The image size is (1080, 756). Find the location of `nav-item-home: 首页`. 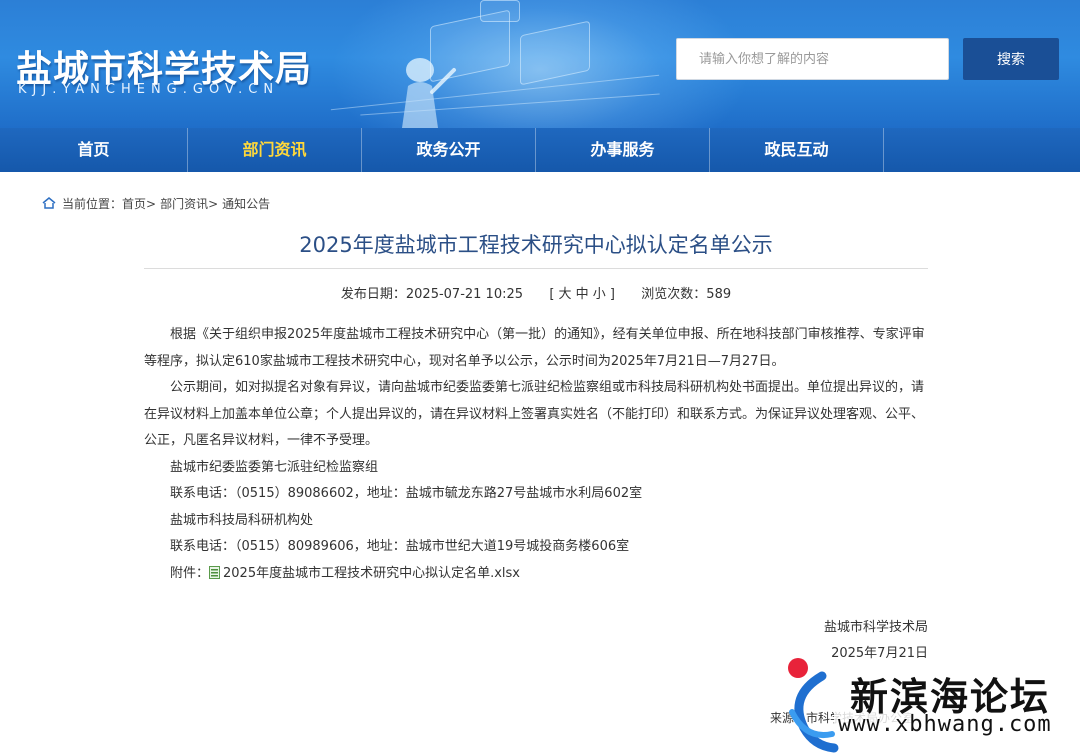

nav-item-home: 首页 is located at coordinates (94, 150).